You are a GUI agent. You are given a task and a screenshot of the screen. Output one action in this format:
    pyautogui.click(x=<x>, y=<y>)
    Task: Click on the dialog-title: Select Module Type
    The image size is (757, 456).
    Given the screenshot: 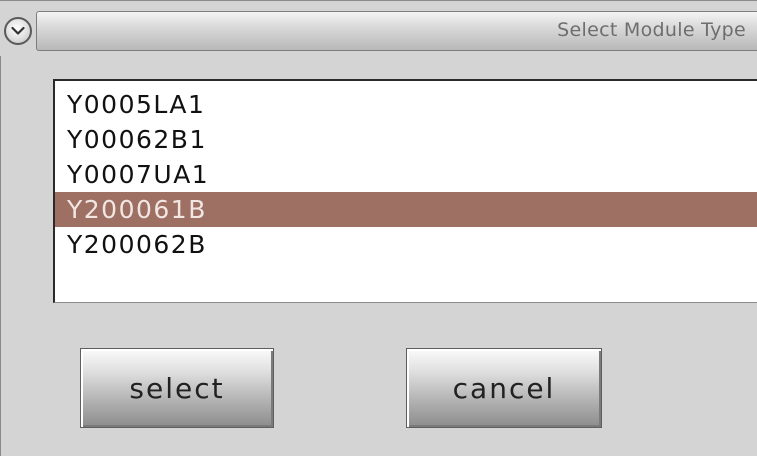 What is the action you would take?
    pyautogui.click(x=651, y=30)
    